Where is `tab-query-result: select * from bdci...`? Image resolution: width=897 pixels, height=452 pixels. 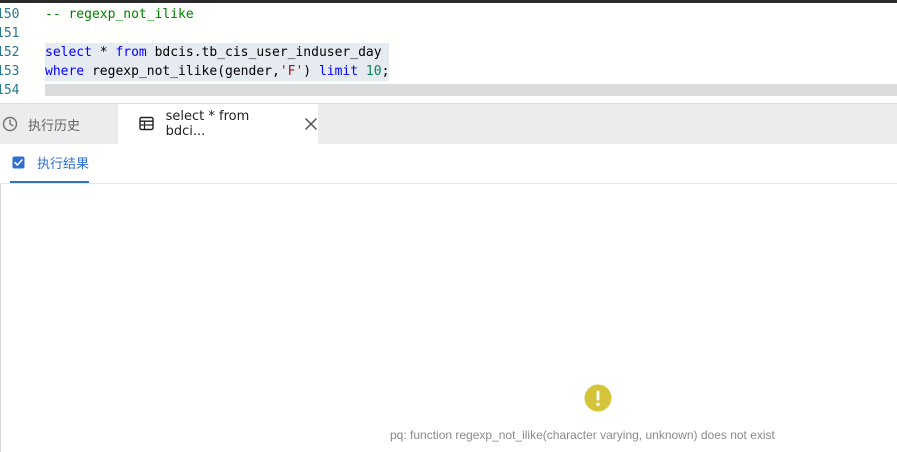 tab-query-result: select * from bdci... is located at coordinates (218, 124).